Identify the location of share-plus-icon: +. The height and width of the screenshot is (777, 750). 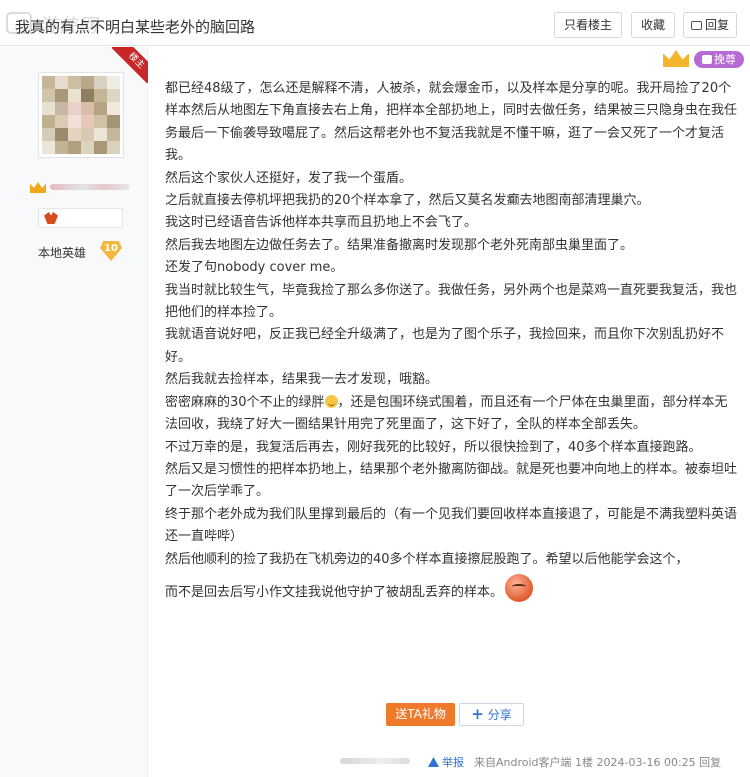
(477, 714).